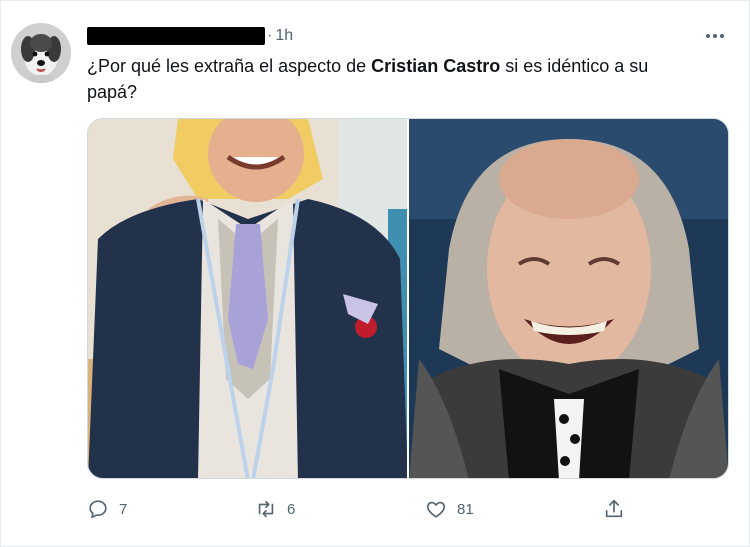 The width and height of the screenshot is (750, 547). Describe the element at coordinates (436, 509) in the screenshot. I see `heart-icon` at that location.